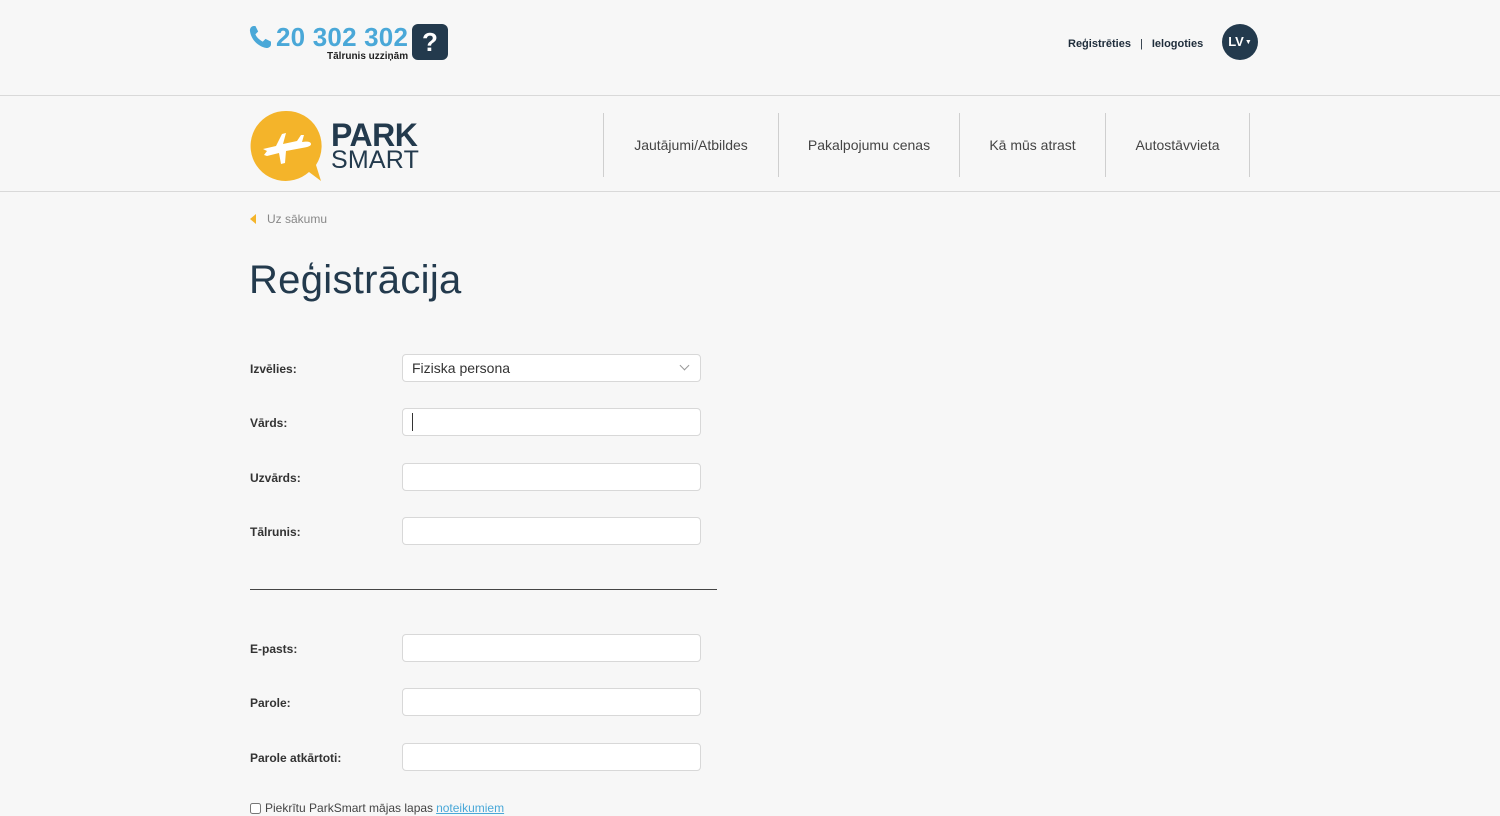 This screenshot has width=1500, height=816. What do you see at coordinates (275, 478) in the screenshot?
I see `last-name-label: Uzvārds:` at bounding box center [275, 478].